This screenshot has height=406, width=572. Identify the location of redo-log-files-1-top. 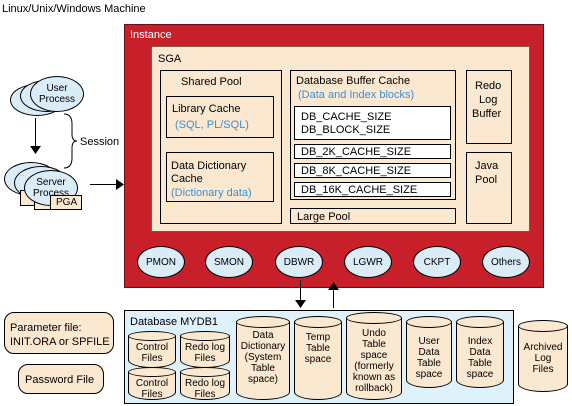
(205, 336).